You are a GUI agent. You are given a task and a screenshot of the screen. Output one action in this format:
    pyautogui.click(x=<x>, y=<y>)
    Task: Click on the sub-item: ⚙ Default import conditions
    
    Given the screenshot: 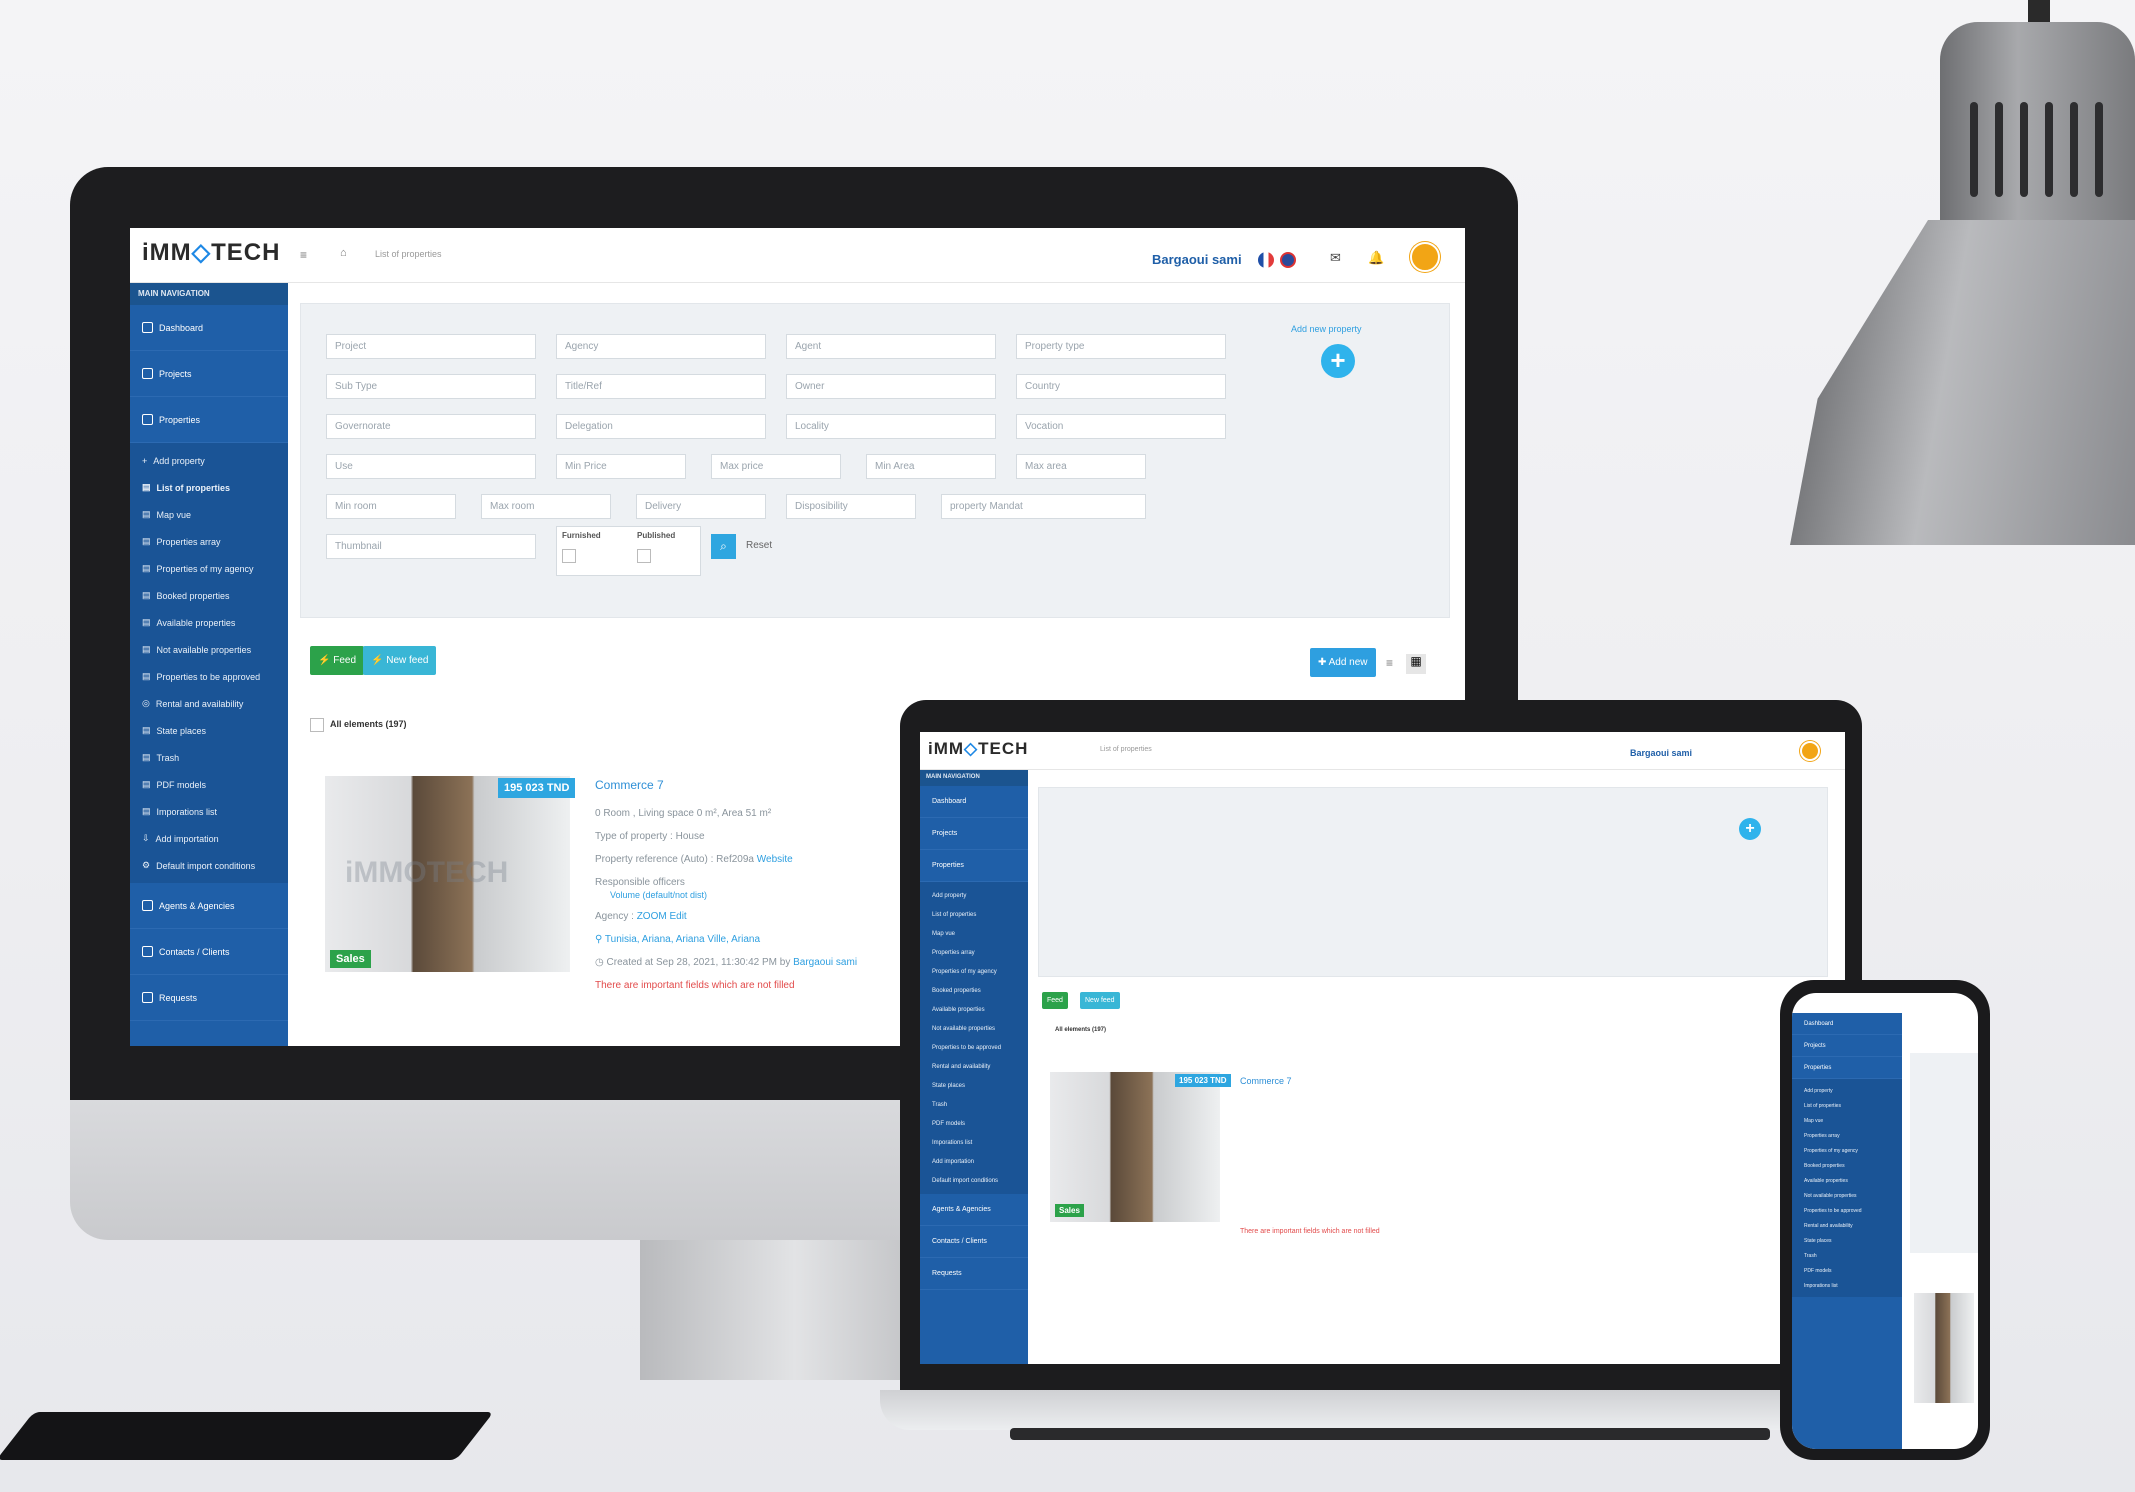 What is the action you would take?
    pyautogui.click(x=209, y=865)
    